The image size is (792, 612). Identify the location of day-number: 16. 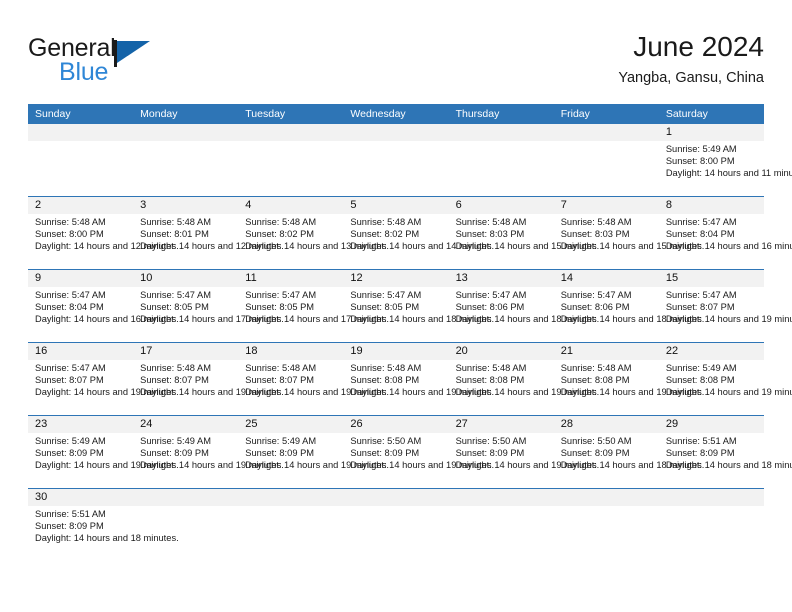
(81, 351).